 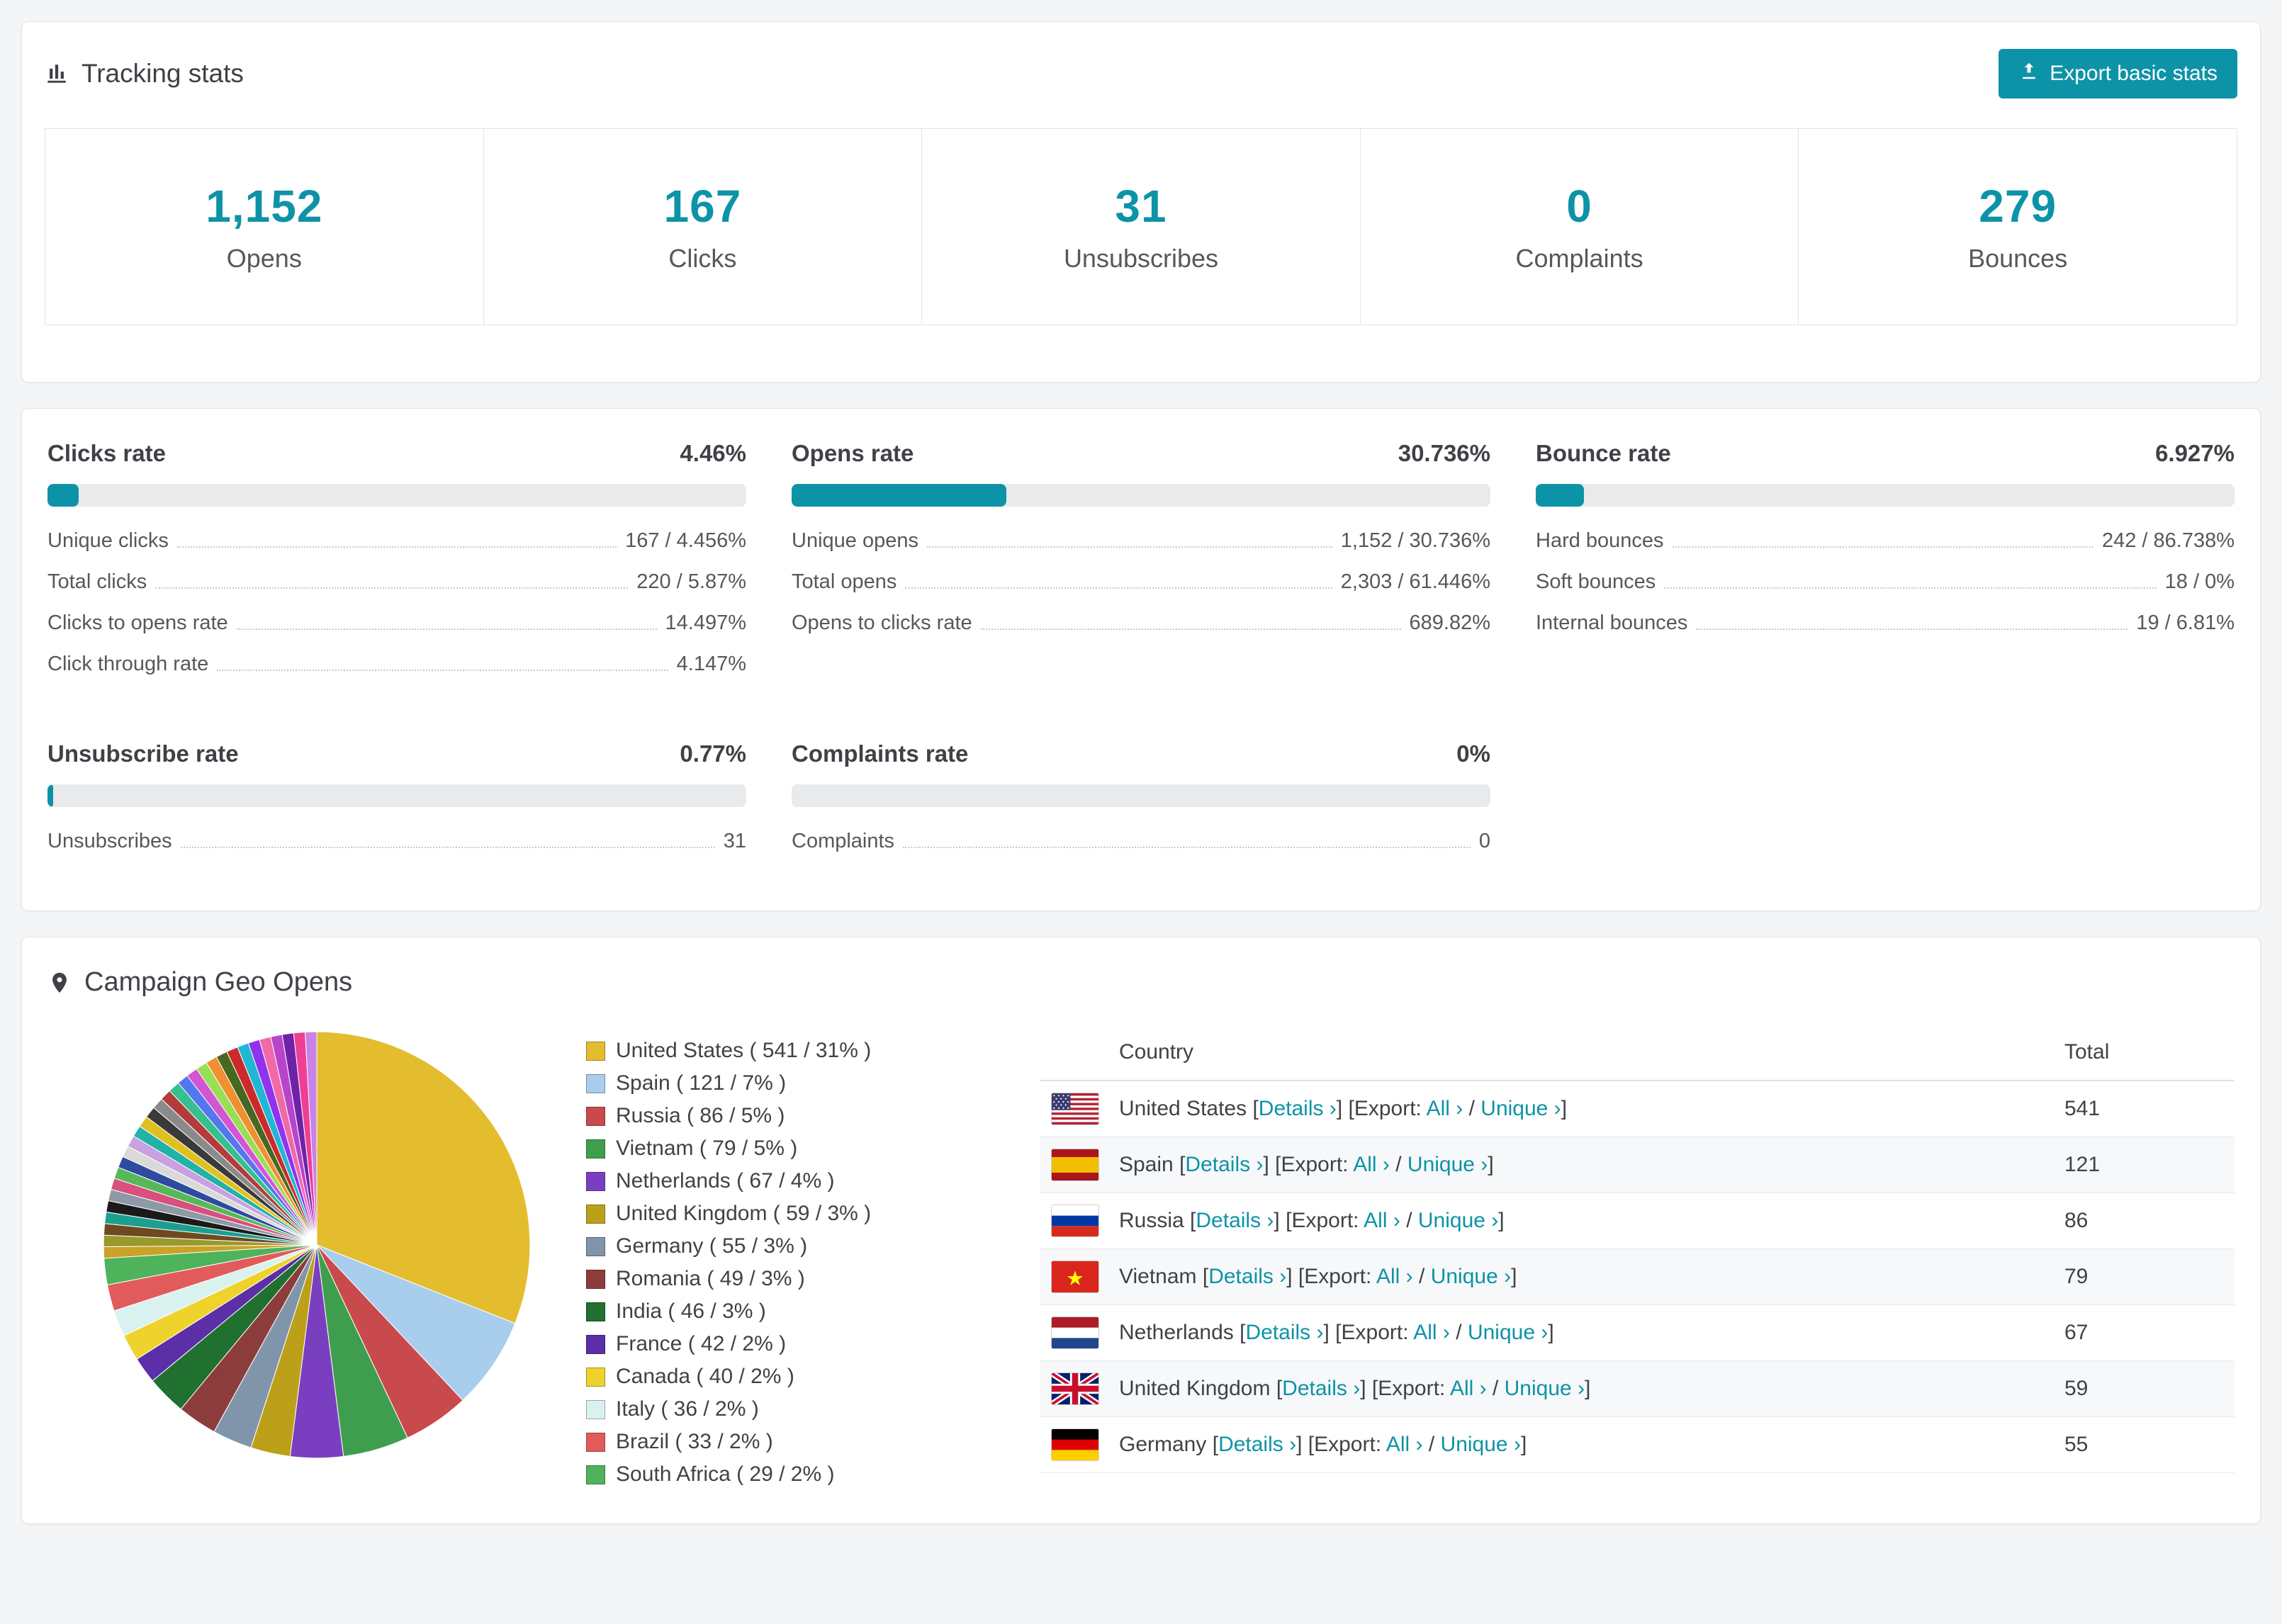 What do you see at coordinates (813, 1149) in the screenshot?
I see `legend-item-vietnam: Vietnam ( 79 / 5% )` at bounding box center [813, 1149].